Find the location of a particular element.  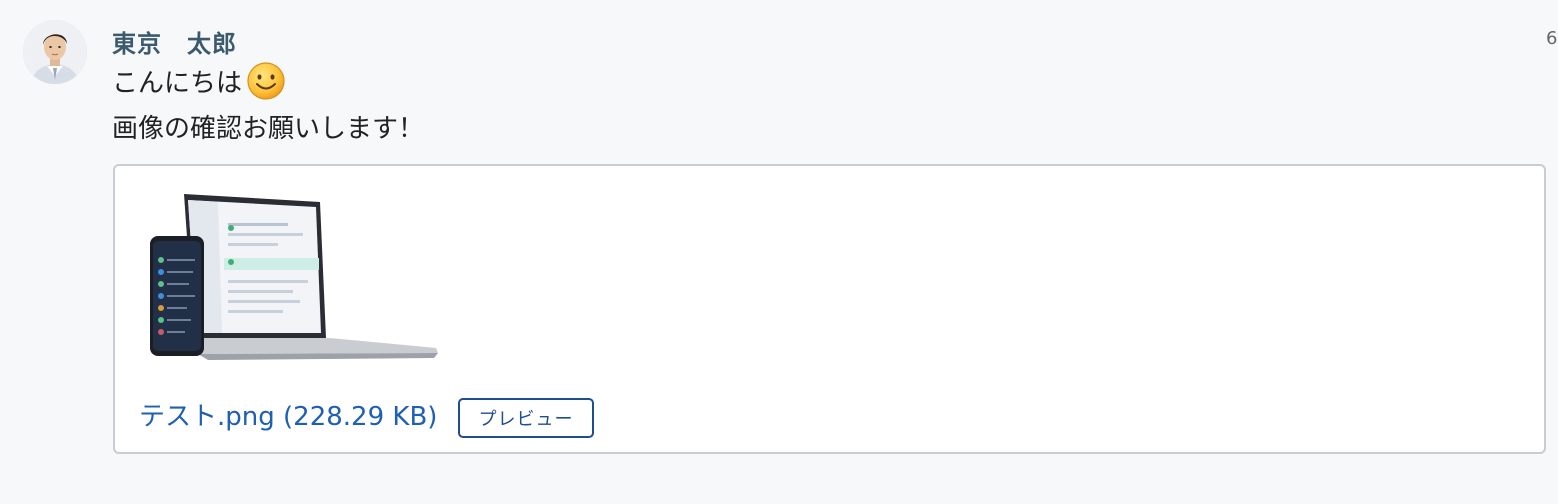

message-greeting: こんにちは is located at coordinates (177, 83).